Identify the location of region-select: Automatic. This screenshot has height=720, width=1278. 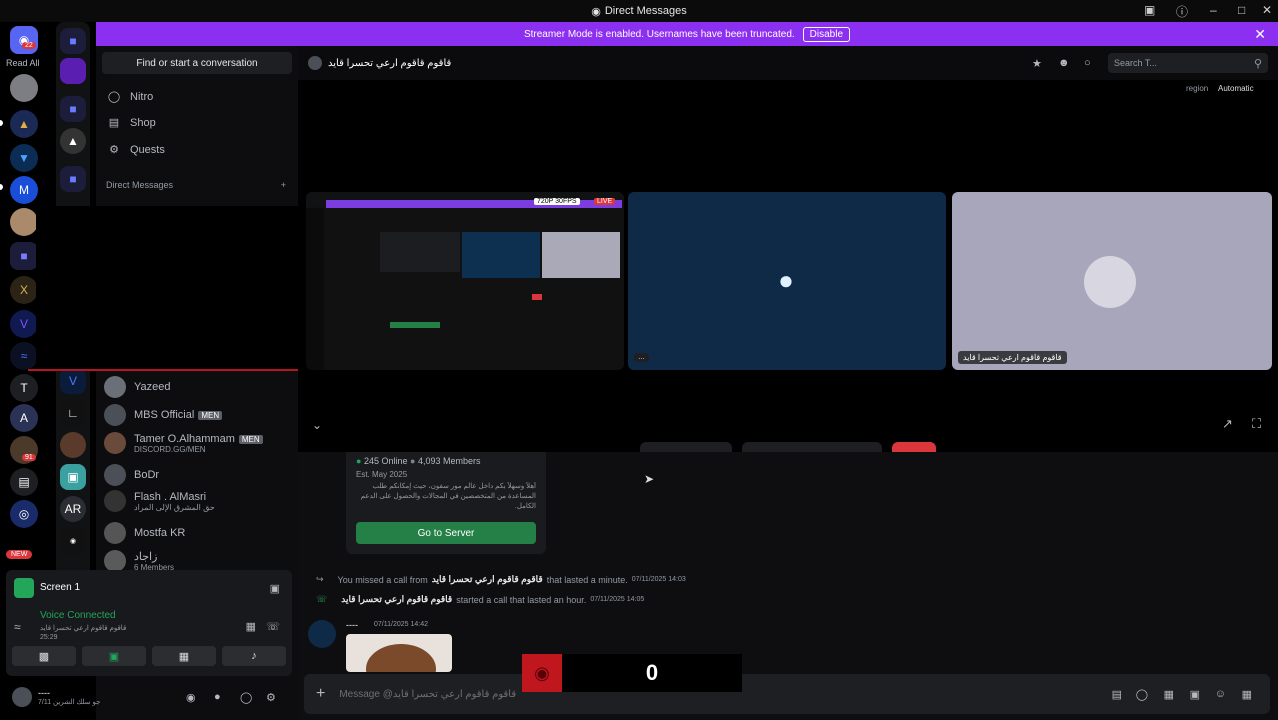
(1236, 88).